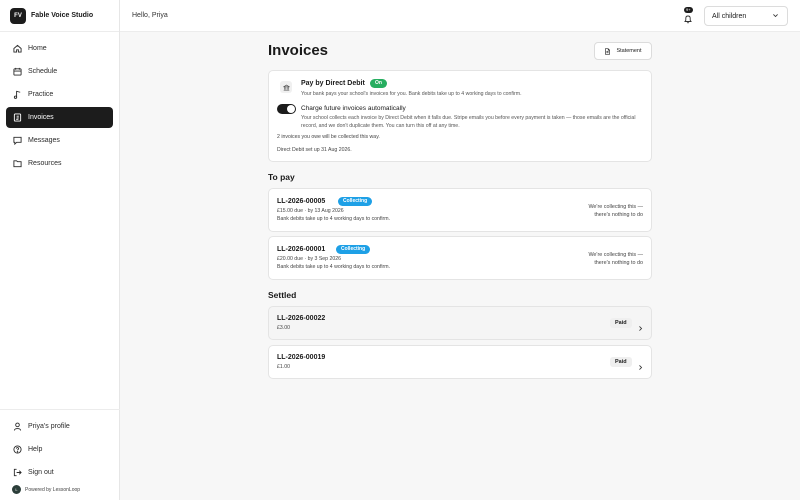 This screenshot has height=500, width=800. Describe the element at coordinates (44, 140) in the screenshot. I see `sidebar-item-label: Messages` at that location.